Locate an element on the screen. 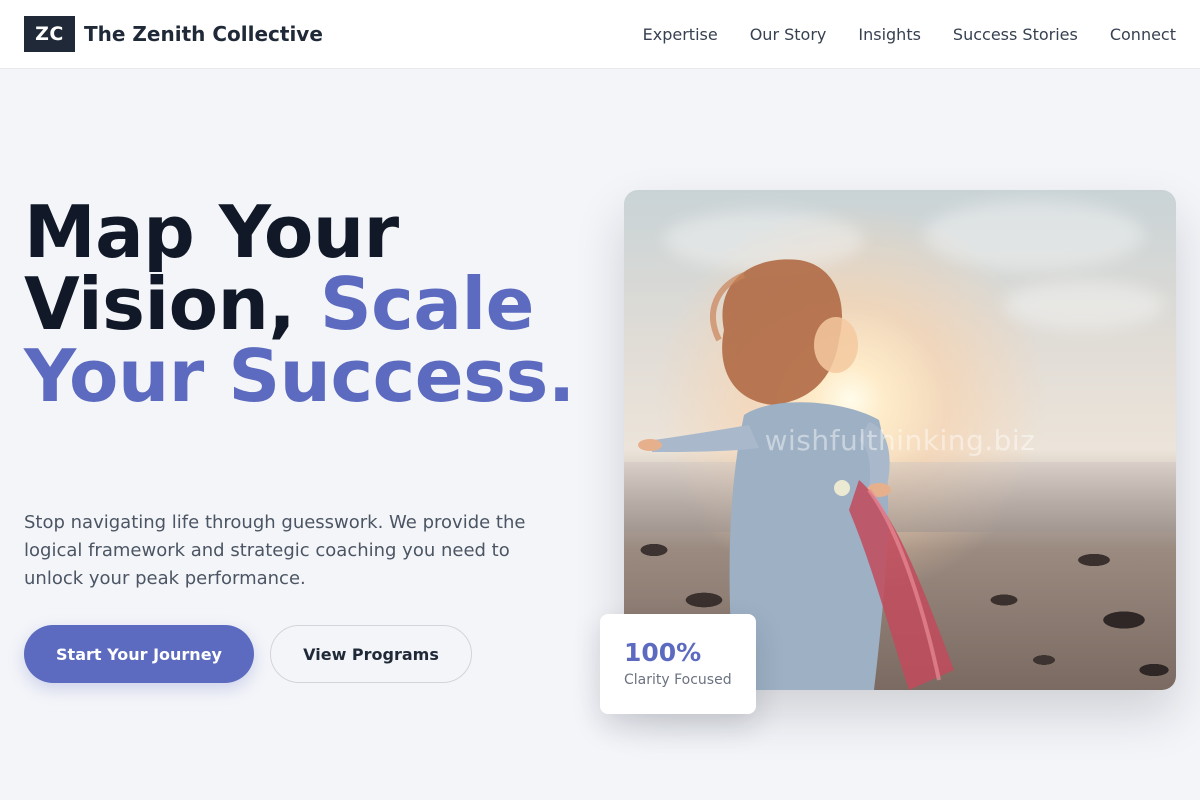 Image resolution: width=1200 pixels, height=800 pixels. nav-item-our-story: Our Story is located at coordinates (788, 34).